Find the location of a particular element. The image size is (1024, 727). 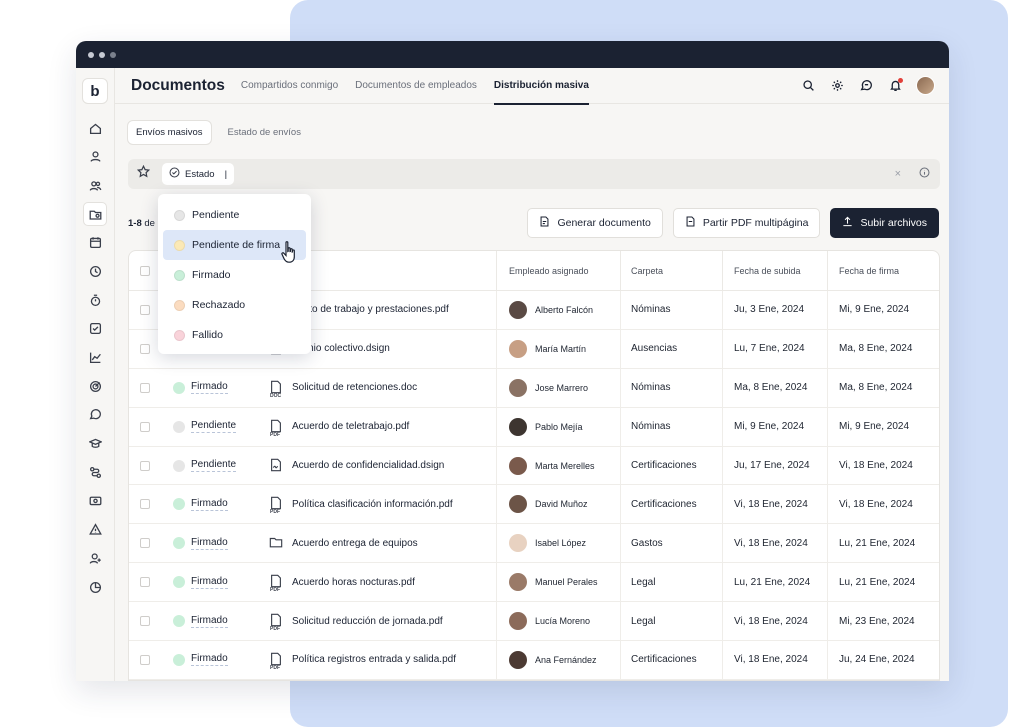

status-cell: Firmado is located at coordinates (212, 504).